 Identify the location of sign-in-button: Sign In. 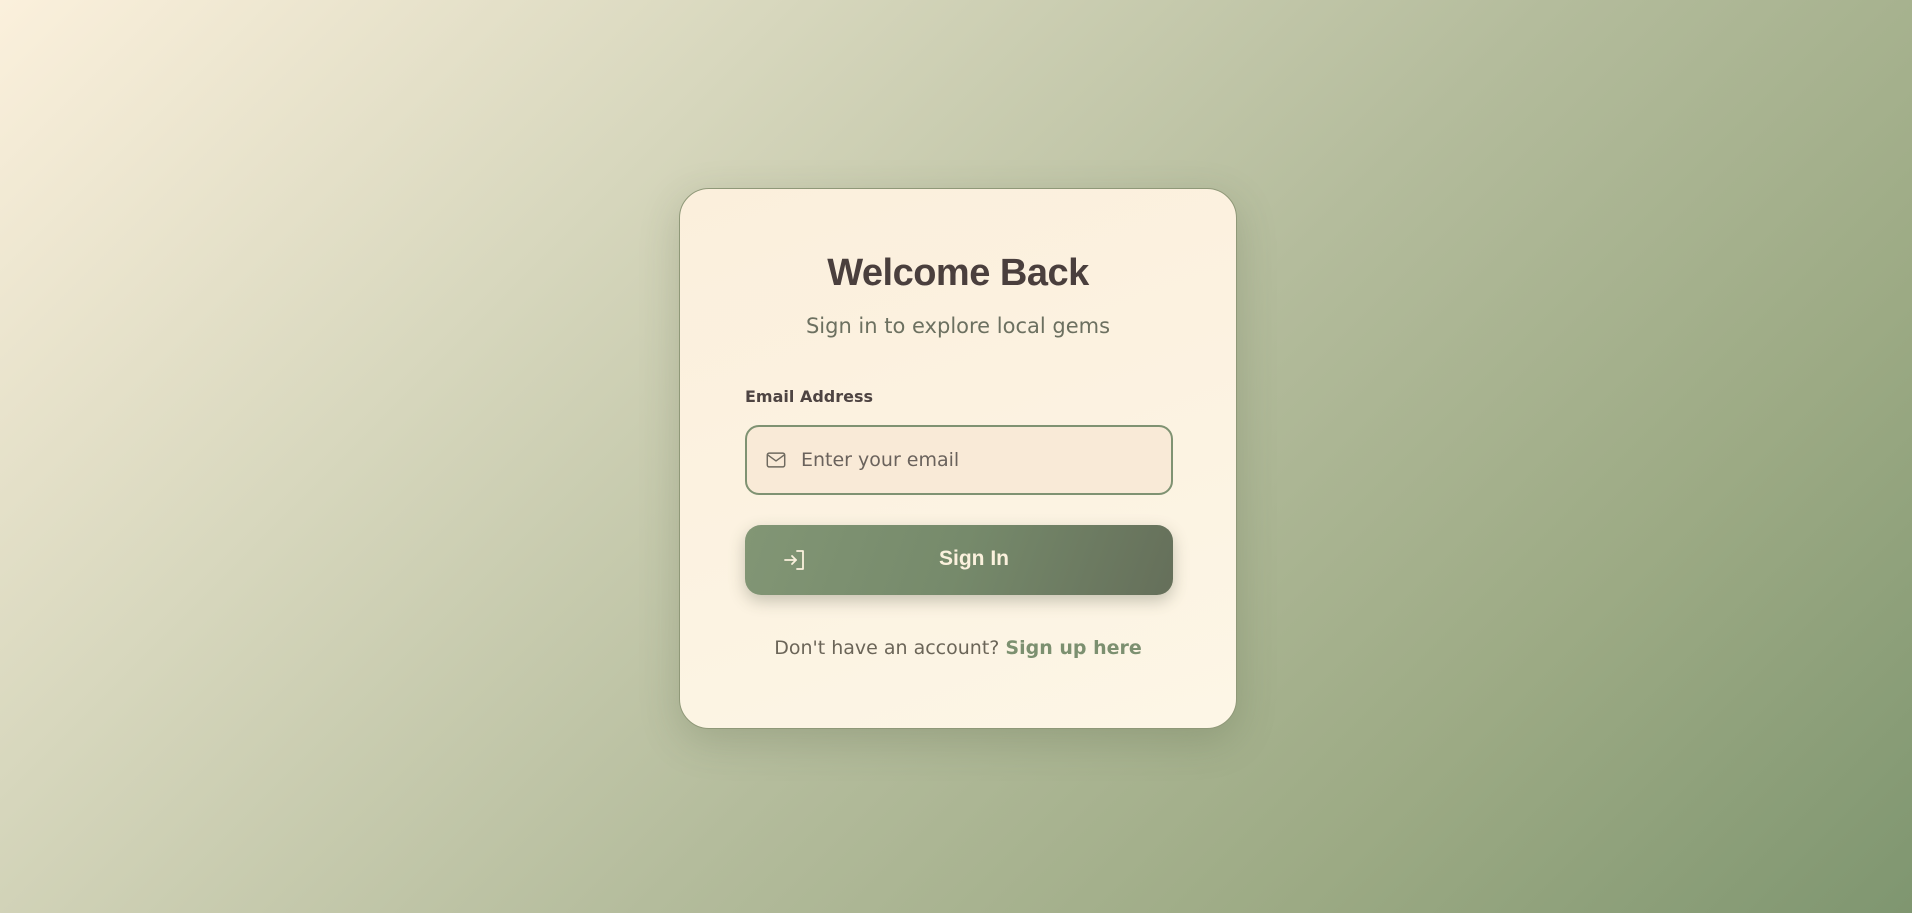
(959, 560).